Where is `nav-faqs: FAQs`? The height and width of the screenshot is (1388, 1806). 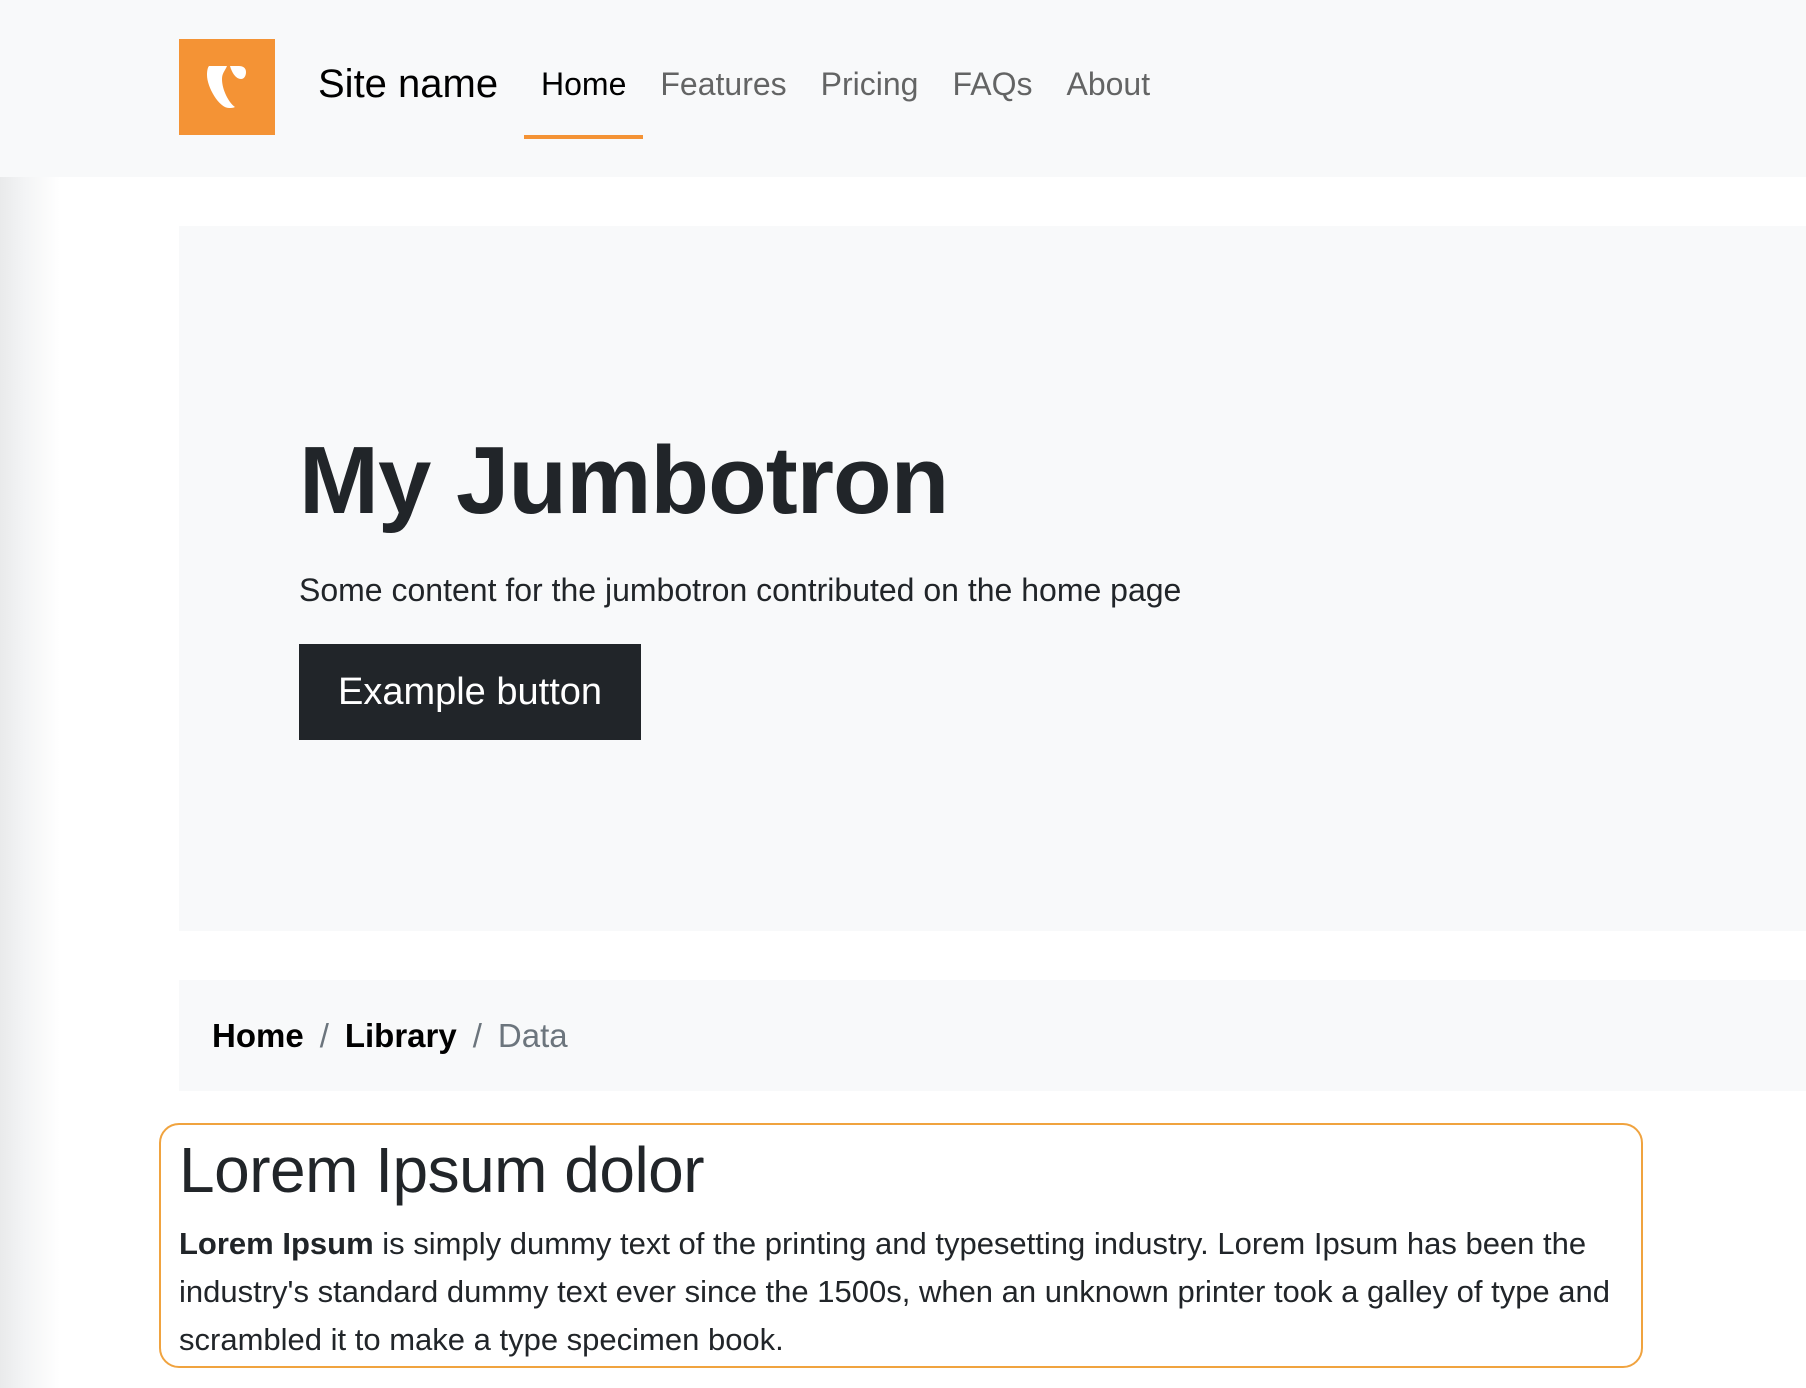
nav-faqs: FAQs is located at coordinates (992, 93).